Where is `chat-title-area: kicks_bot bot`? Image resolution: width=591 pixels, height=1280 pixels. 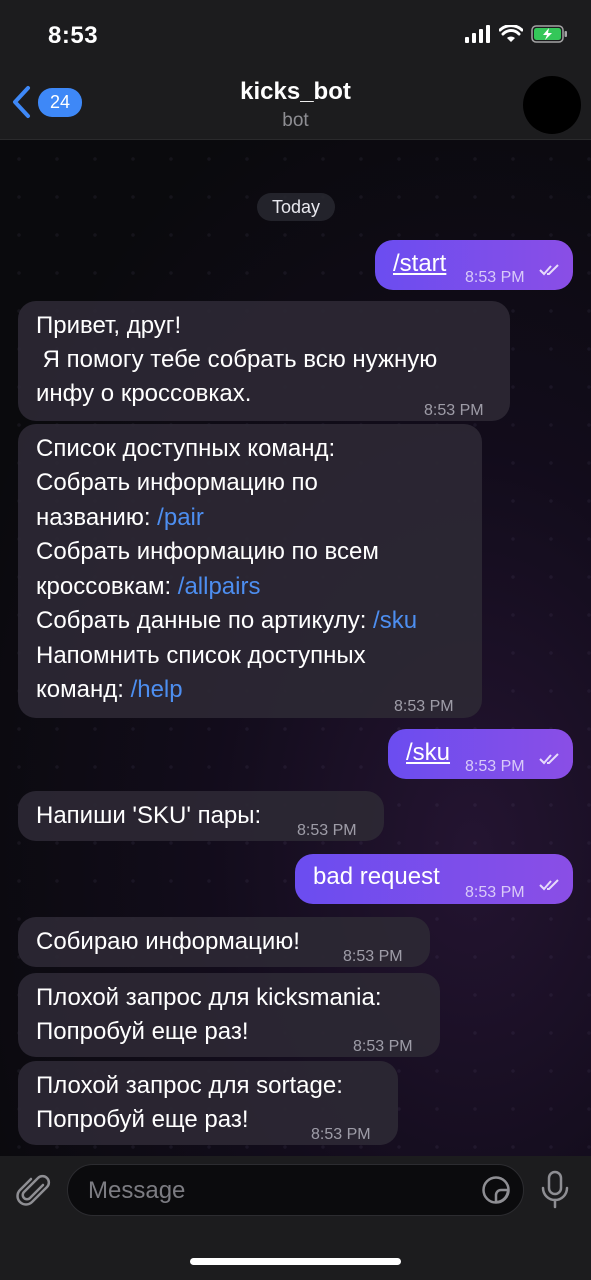 chat-title-area: kicks_bot bot is located at coordinates (295, 105).